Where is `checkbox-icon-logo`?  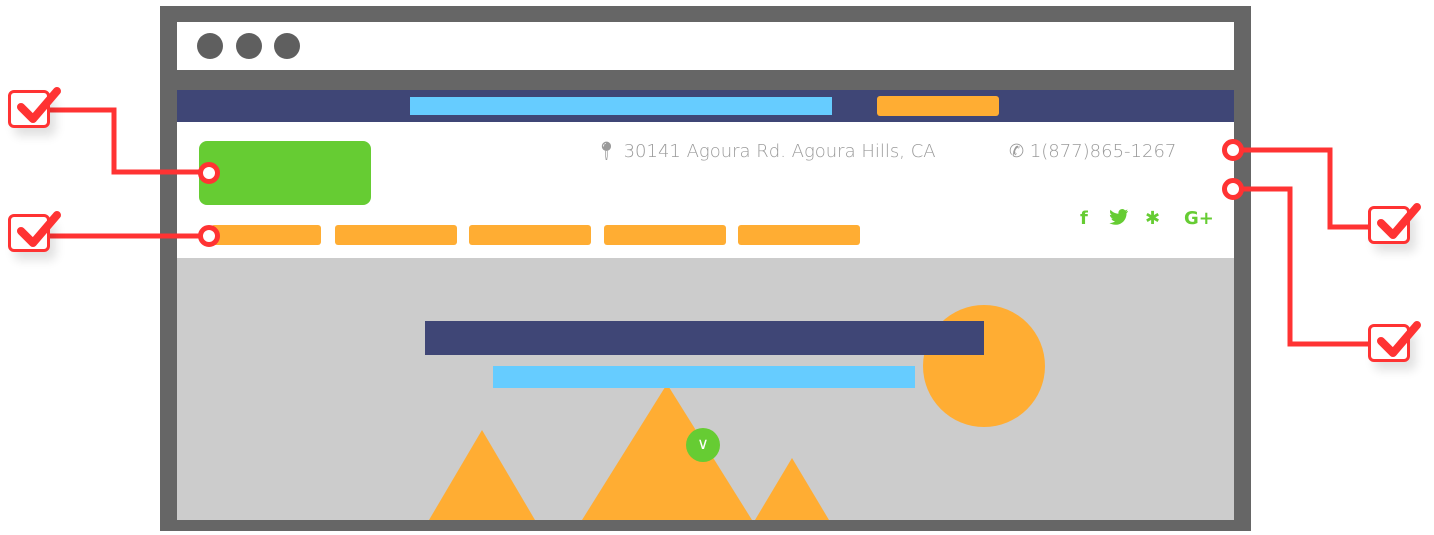
checkbox-icon-logo is located at coordinates (34, 107).